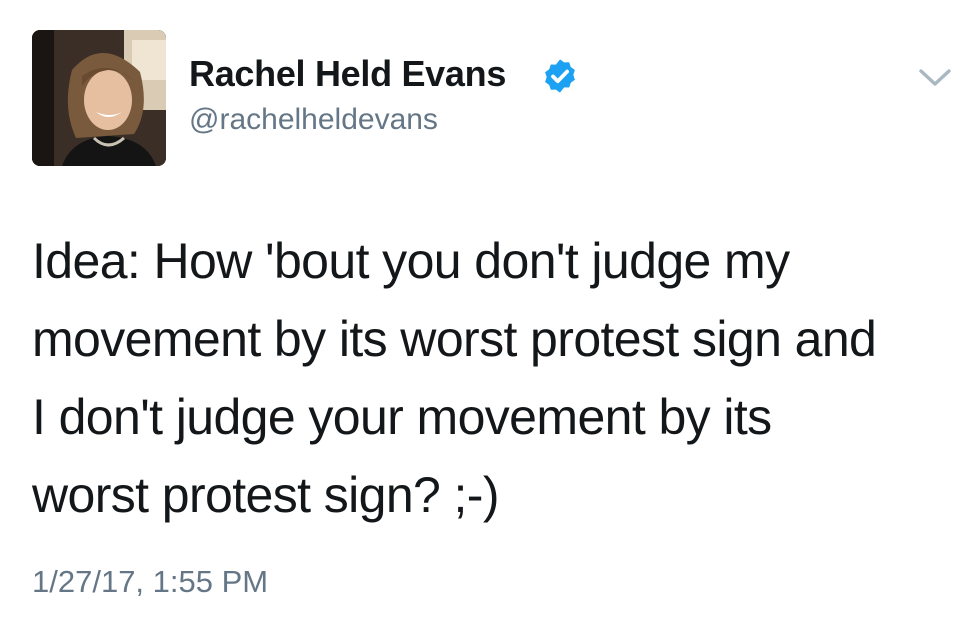 The height and width of the screenshot is (638, 980). I want to click on tweet-text-line: movement by its worst protest sign and, so click(454, 339).